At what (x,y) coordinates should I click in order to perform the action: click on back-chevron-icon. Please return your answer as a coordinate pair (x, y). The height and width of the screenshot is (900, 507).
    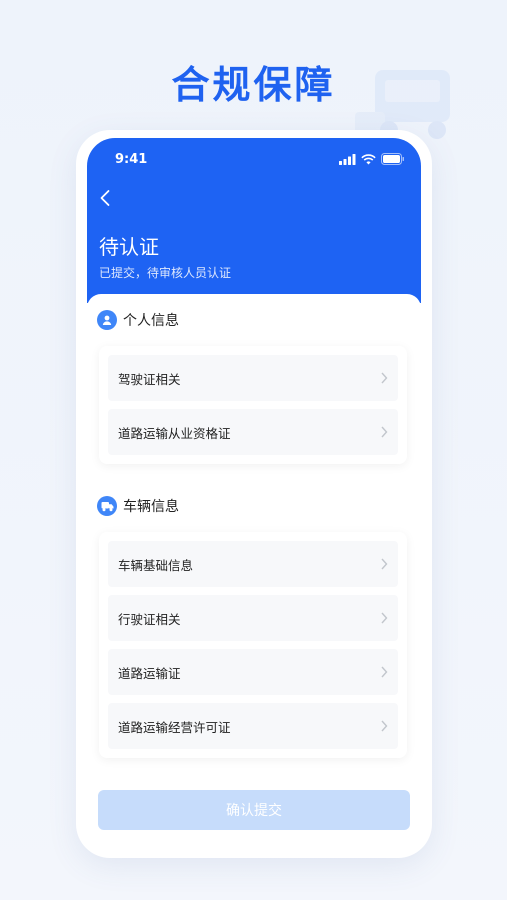
    Looking at the image, I should click on (106, 198).